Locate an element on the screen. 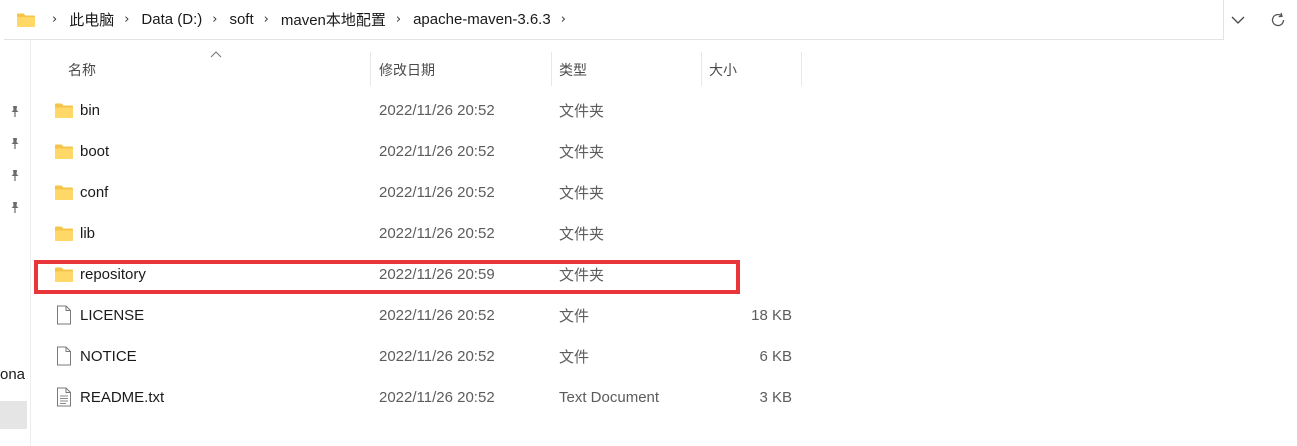 This screenshot has width=1297, height=446. breadcrumb-item-apache-maven: apache-maven-3.6.3 is located at coordinates (482, 19).